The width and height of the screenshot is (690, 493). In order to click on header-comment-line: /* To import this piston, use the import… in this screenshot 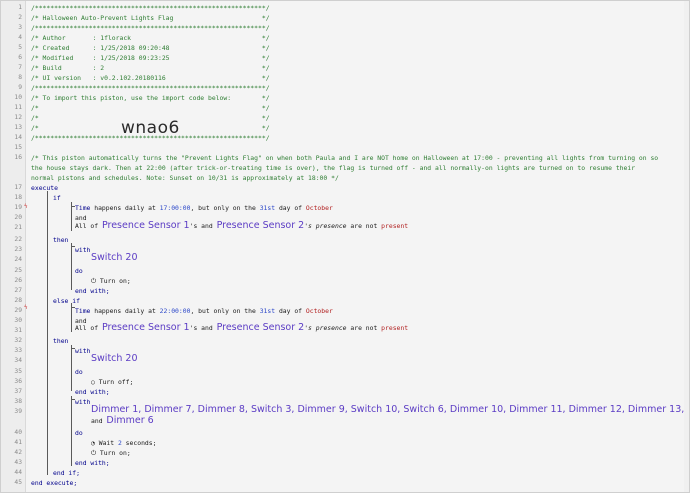, I will do `click(150, 98)`.